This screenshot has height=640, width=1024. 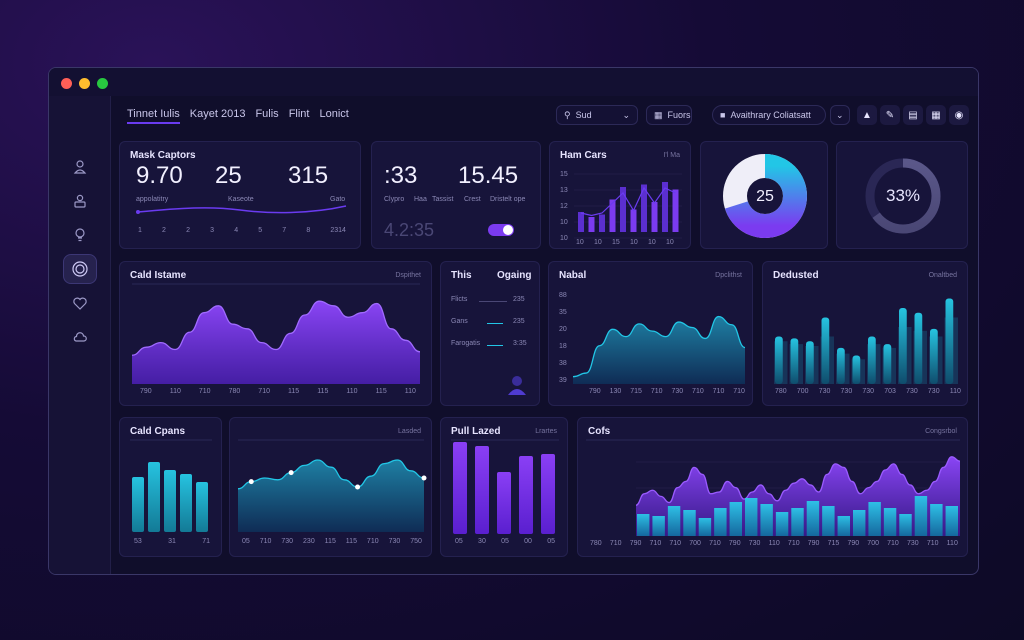 I want to click on heart-icon, so click(x=80, y=303).